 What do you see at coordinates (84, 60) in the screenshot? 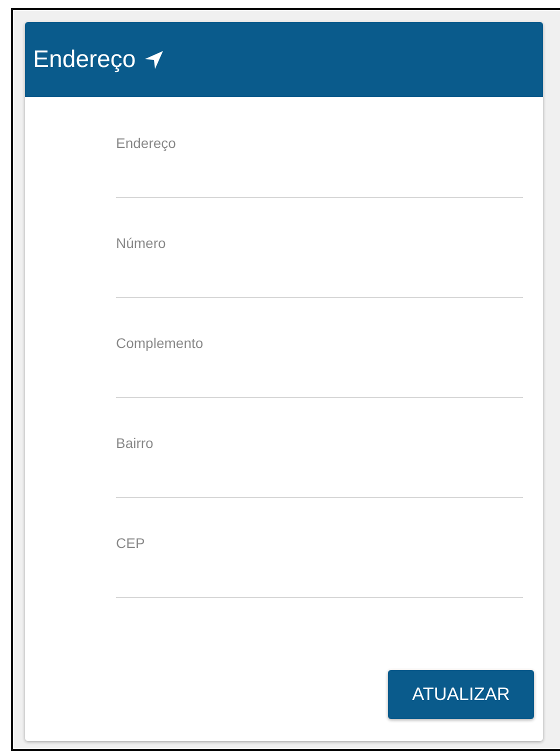
I see `card-title: Endereço` at bounding box center [84, 60].